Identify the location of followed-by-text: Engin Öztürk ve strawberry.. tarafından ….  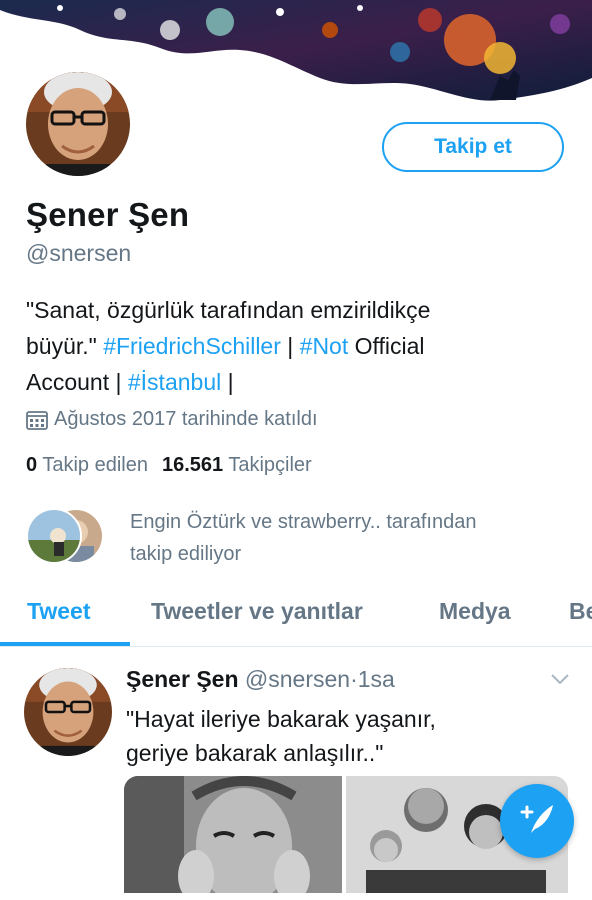
(350, 538).